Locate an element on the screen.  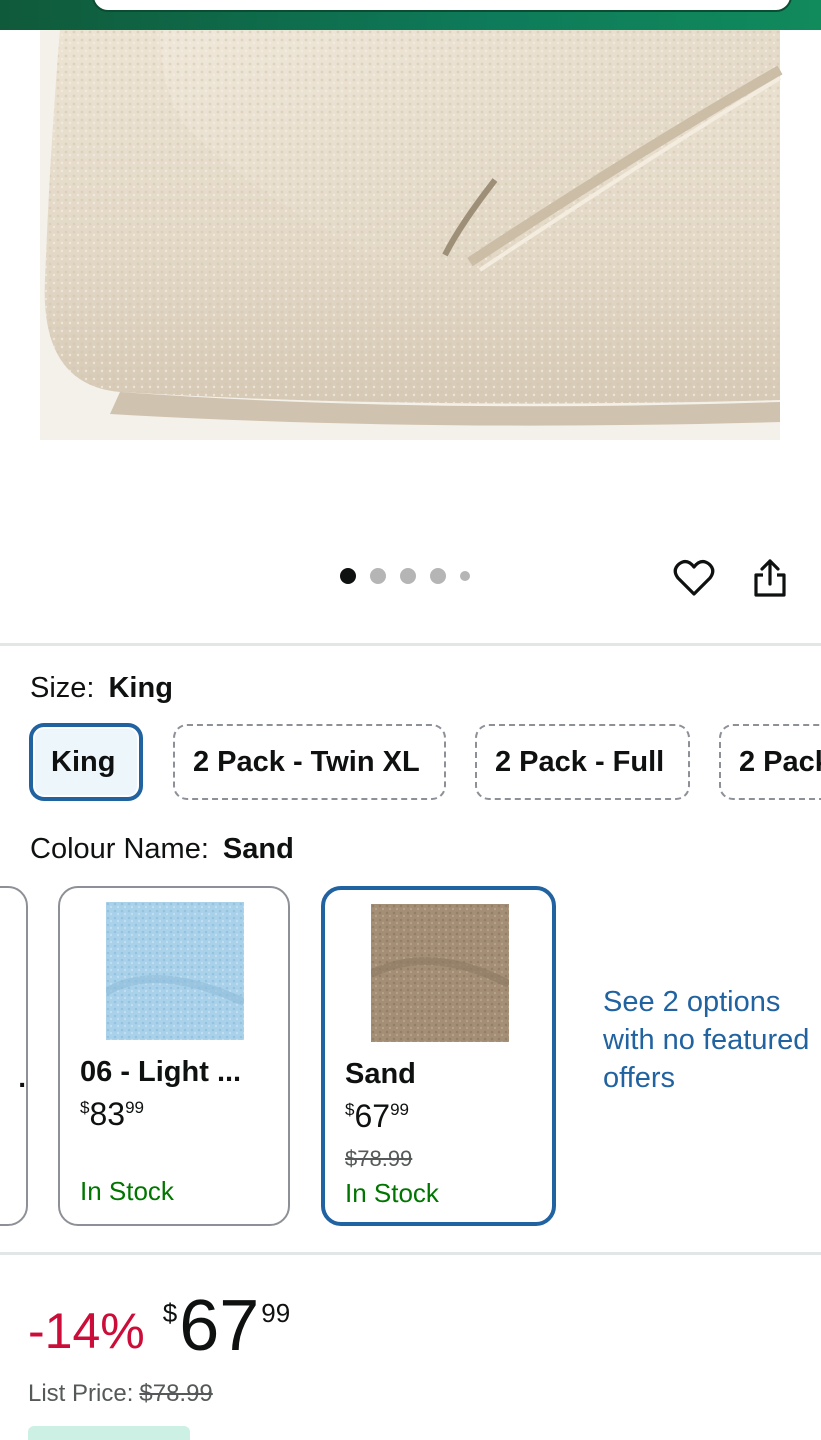
price-whole: 67 is located at coordinates (219, 1326).